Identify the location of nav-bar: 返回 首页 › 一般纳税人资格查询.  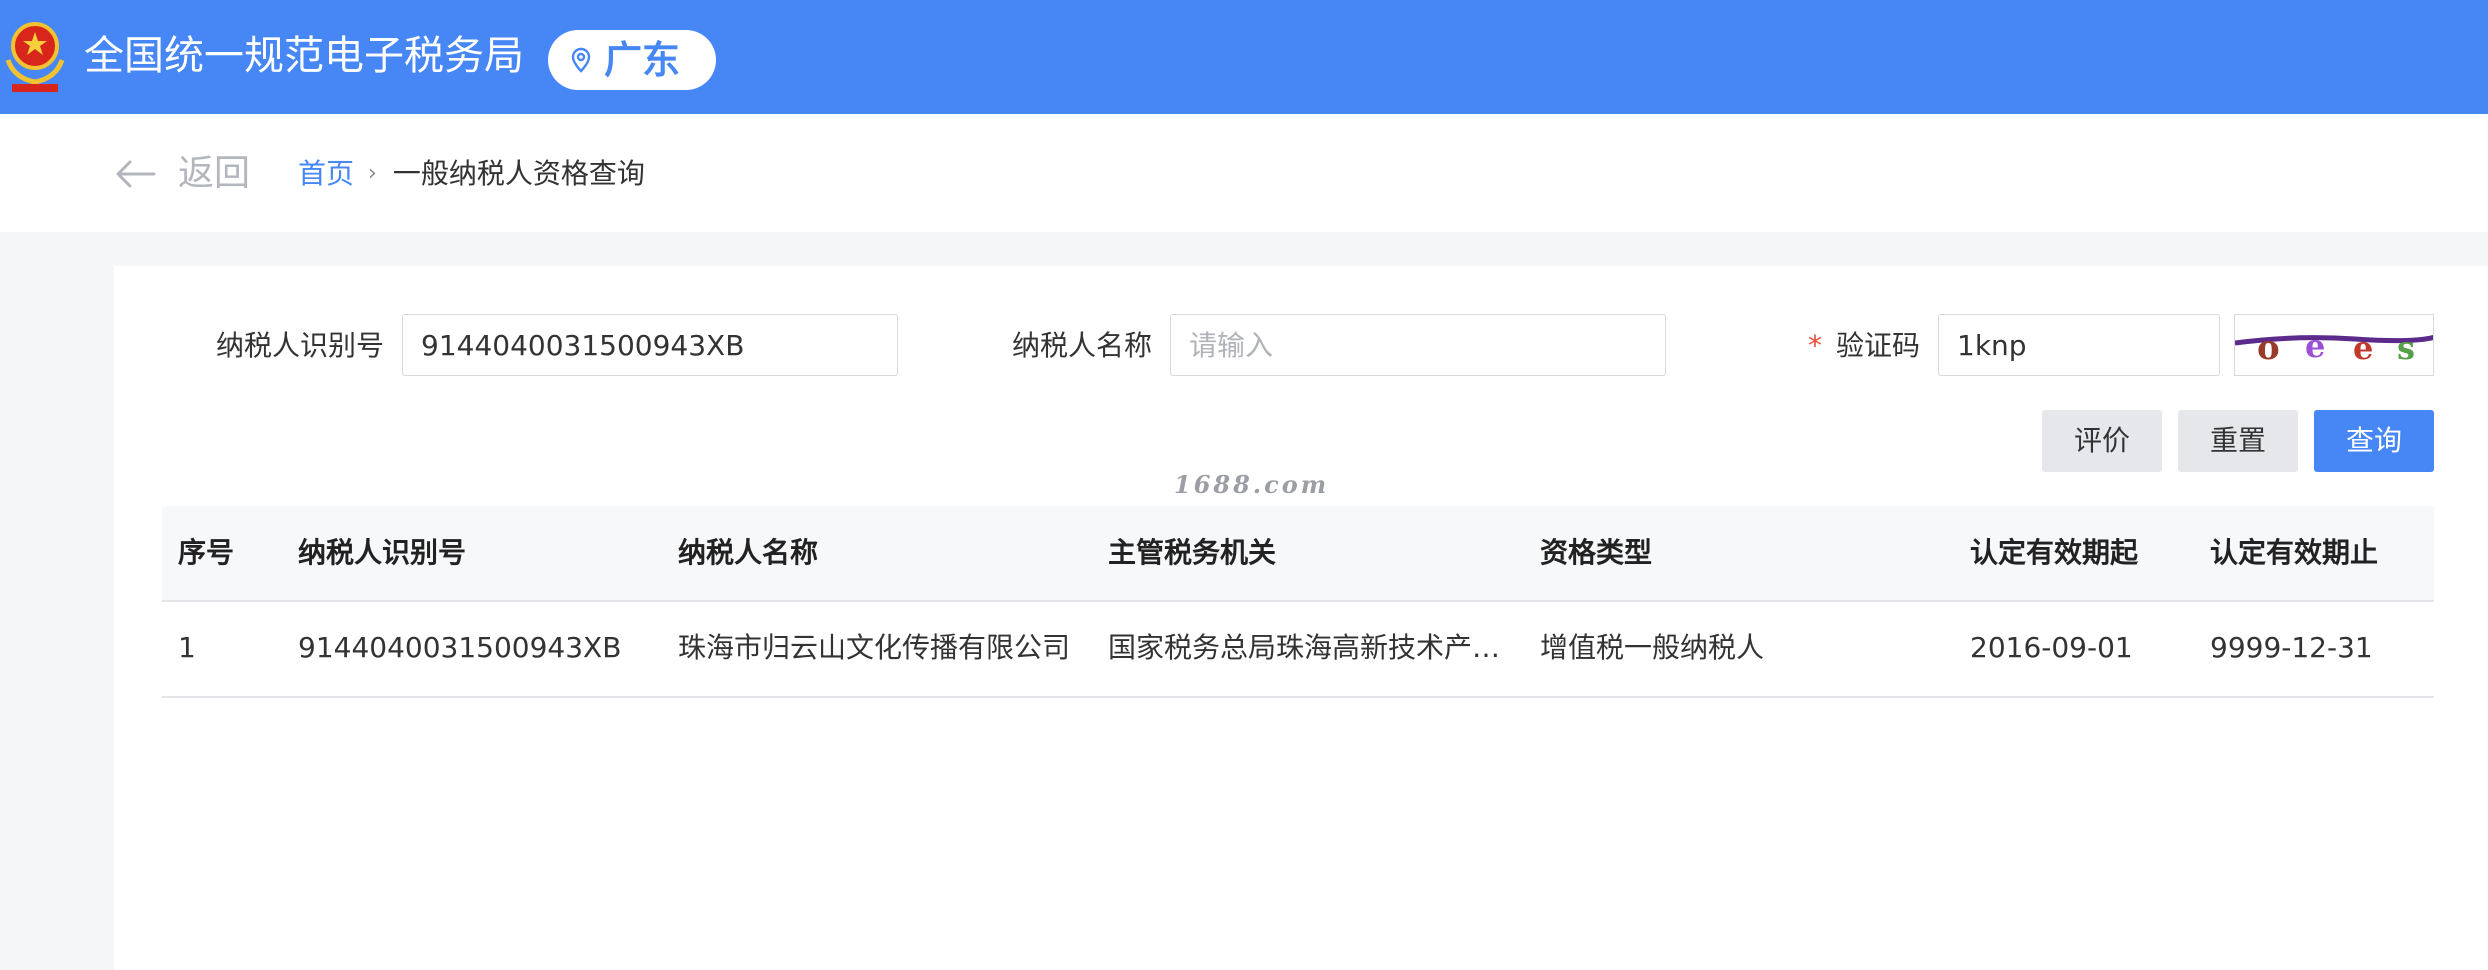
(1244, 173).